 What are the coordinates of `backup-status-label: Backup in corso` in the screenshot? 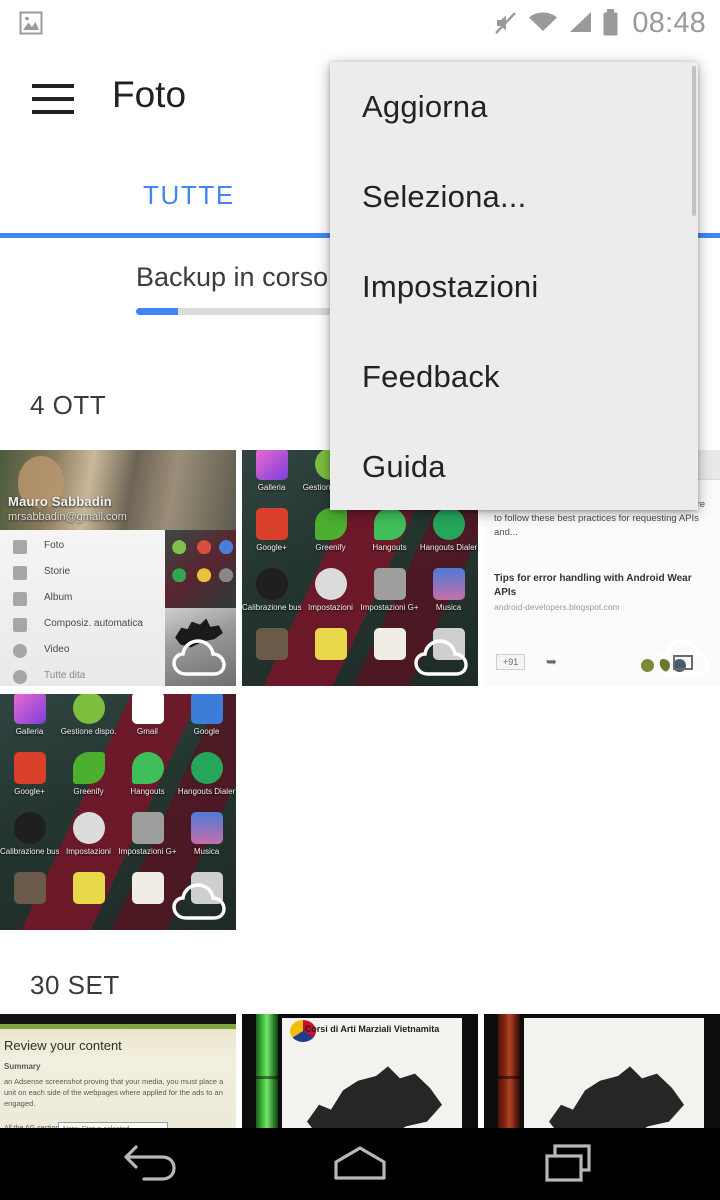 It's located at (232, 277).